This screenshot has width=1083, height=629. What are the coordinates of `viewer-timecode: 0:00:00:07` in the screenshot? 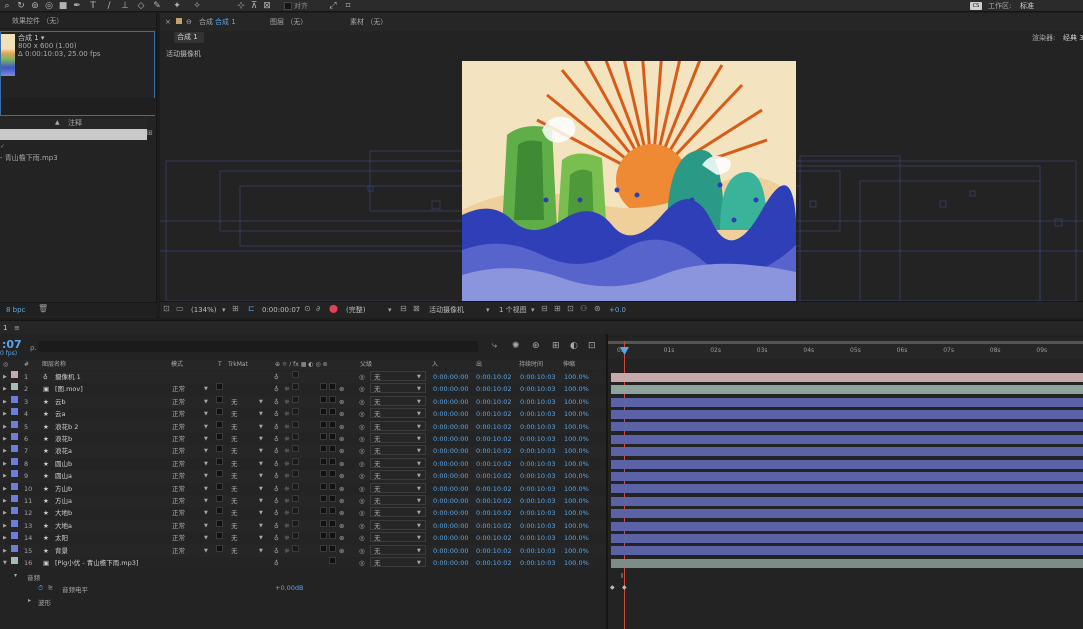 It's located at (281, 310).